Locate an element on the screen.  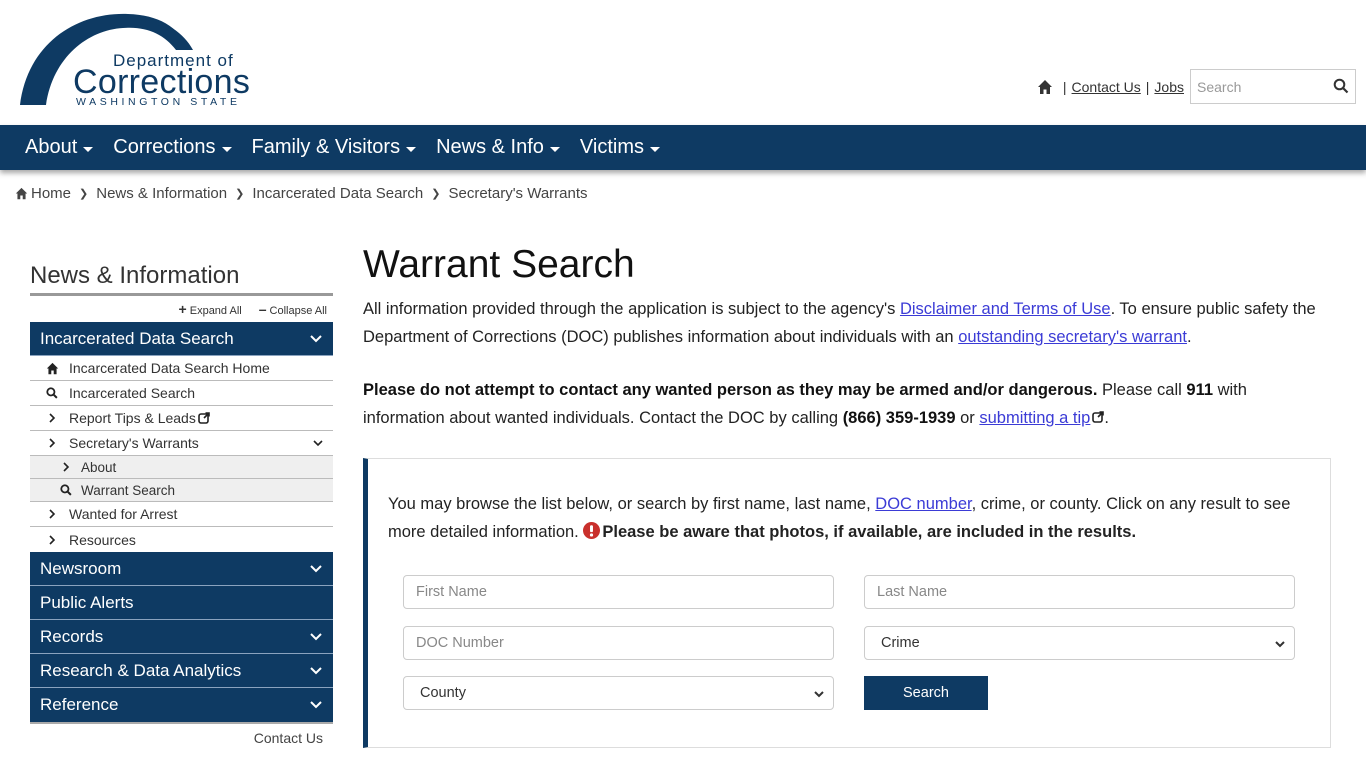
expand-all-label: Expand All is located at coordinates (215, 311).